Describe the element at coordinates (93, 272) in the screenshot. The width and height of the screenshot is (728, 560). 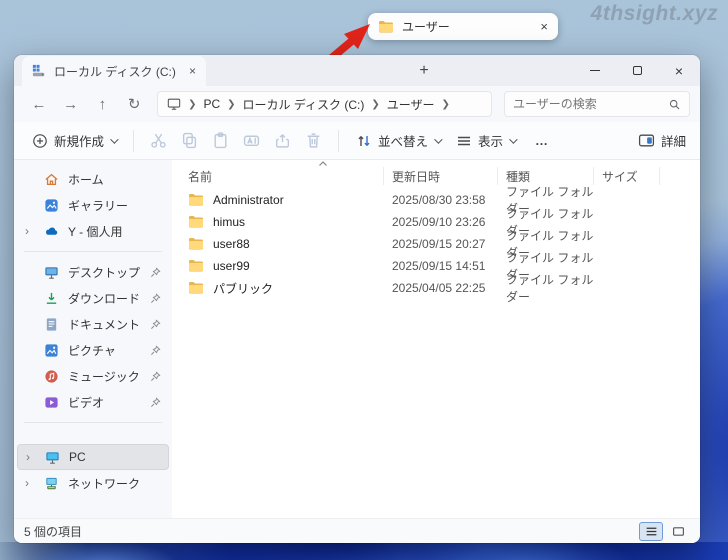
I see `sidebar-item-desktop: デスクトップ` at that location.